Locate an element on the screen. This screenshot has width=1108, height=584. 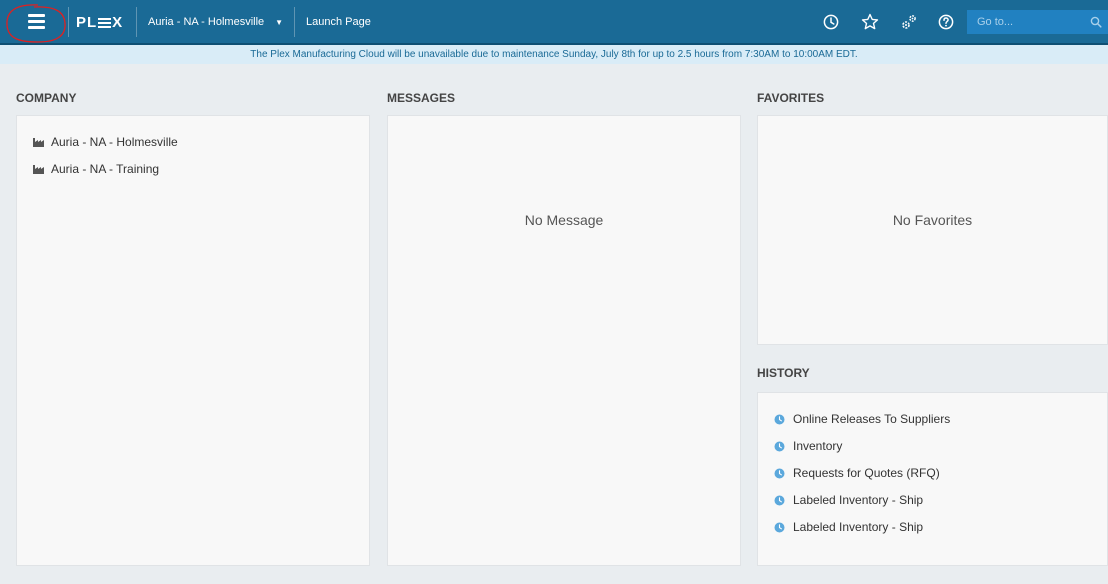
company-item: Auria - NA - Training is located at coordinates (96, 169).